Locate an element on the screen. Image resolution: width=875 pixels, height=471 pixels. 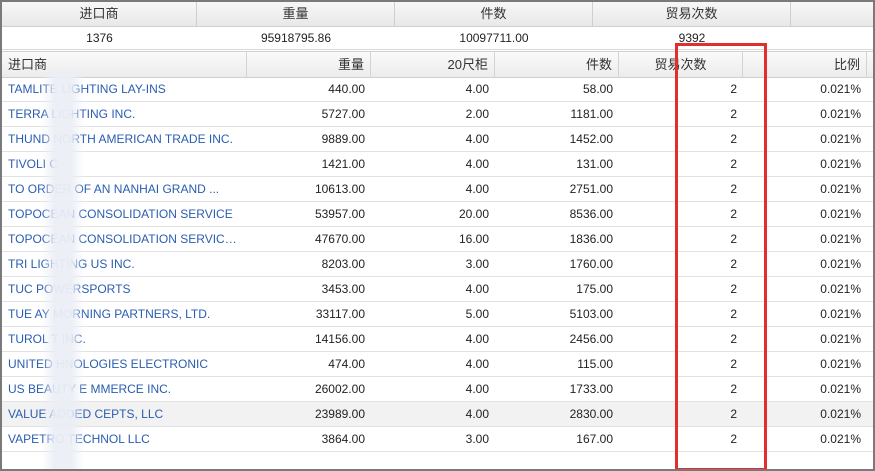
cell-weight: 3864.00 is located at coordinates (343, 439).